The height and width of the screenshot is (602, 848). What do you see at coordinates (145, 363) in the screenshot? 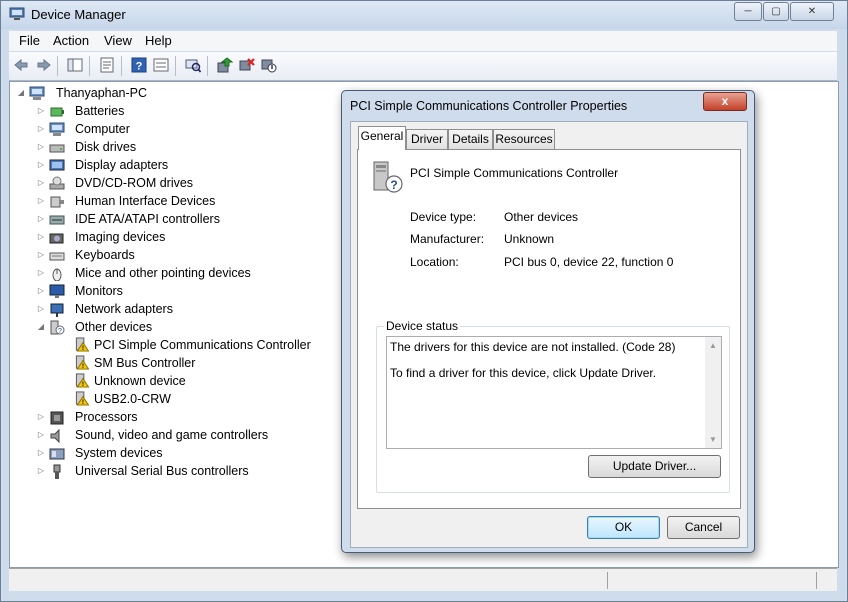
I see `tree-device-label: SM Bus Controller` at bounding box center [145, 363].